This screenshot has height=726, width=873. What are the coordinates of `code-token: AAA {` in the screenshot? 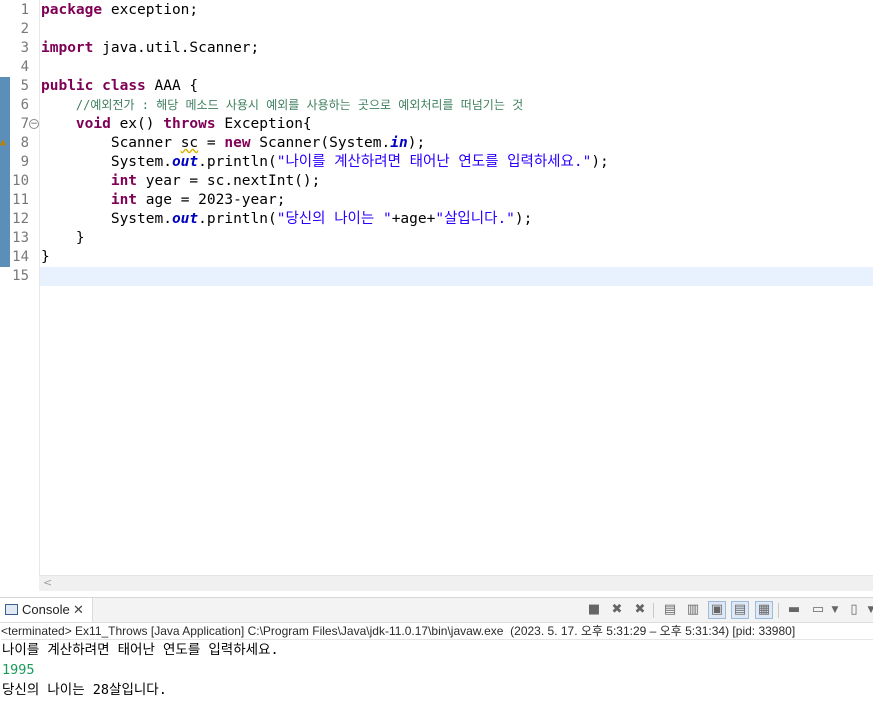 It's located at (172, 86).